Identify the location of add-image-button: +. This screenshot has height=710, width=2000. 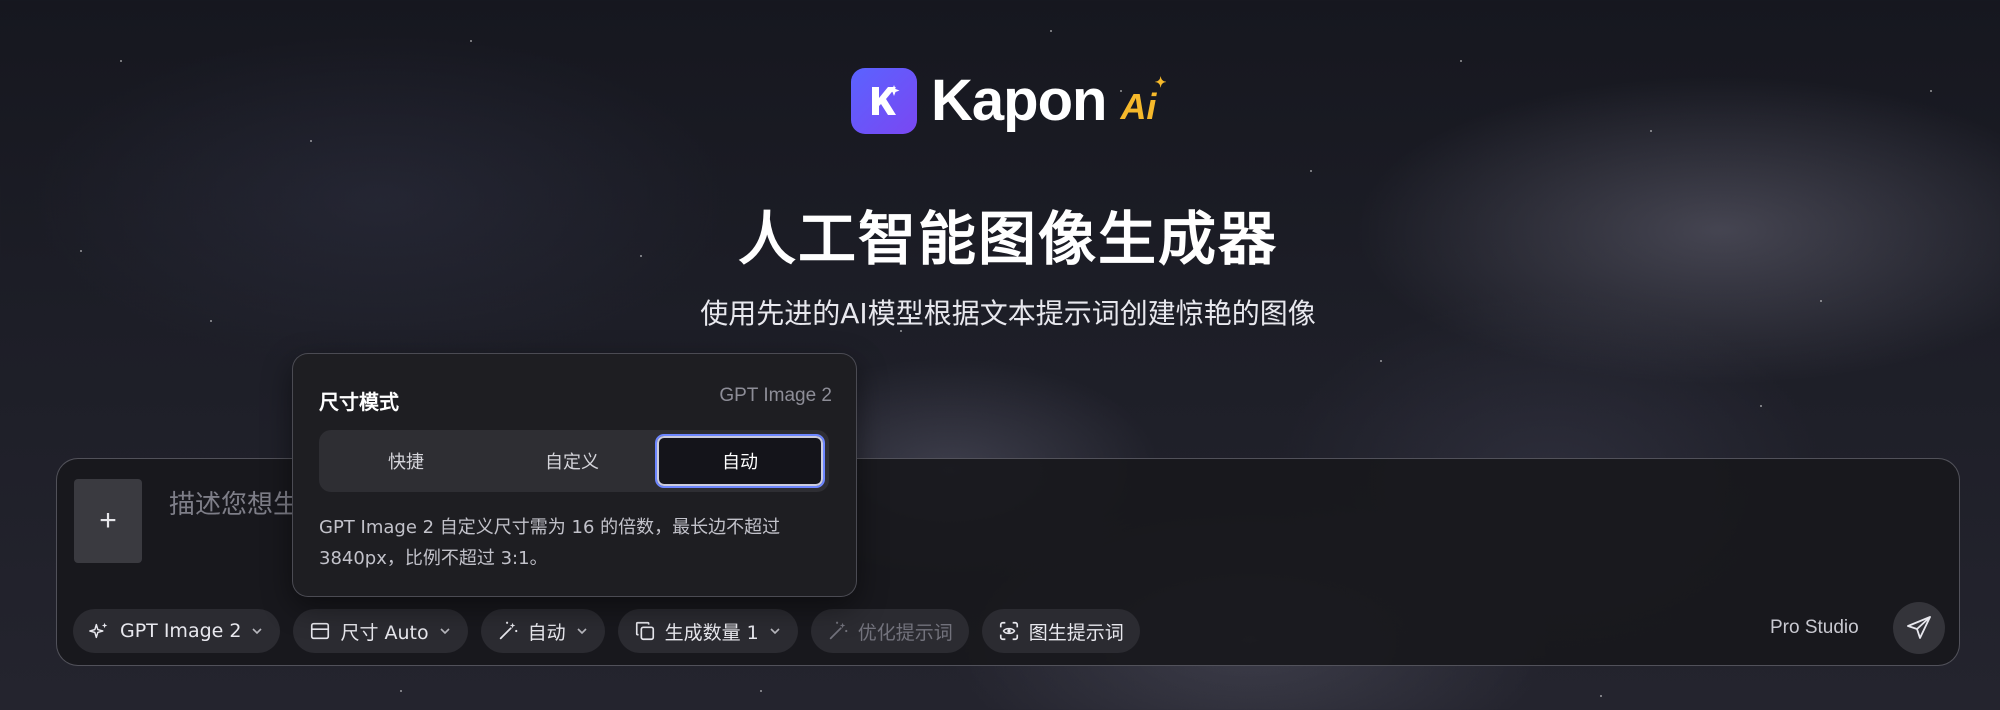
(108, 521).